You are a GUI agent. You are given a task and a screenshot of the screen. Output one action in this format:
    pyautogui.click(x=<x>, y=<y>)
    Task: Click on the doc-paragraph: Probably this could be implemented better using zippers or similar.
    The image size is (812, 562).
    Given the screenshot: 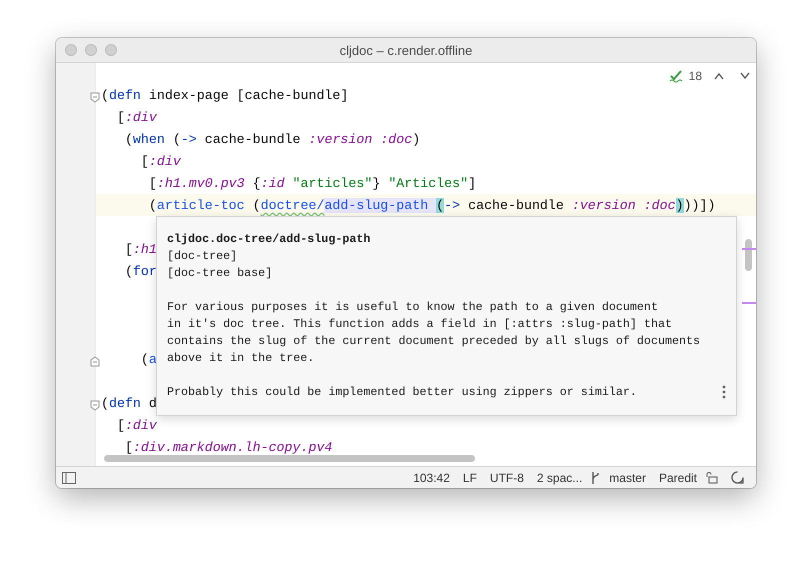 What is the action you would take?
    pyautogui.click(x=402, y=392)
    